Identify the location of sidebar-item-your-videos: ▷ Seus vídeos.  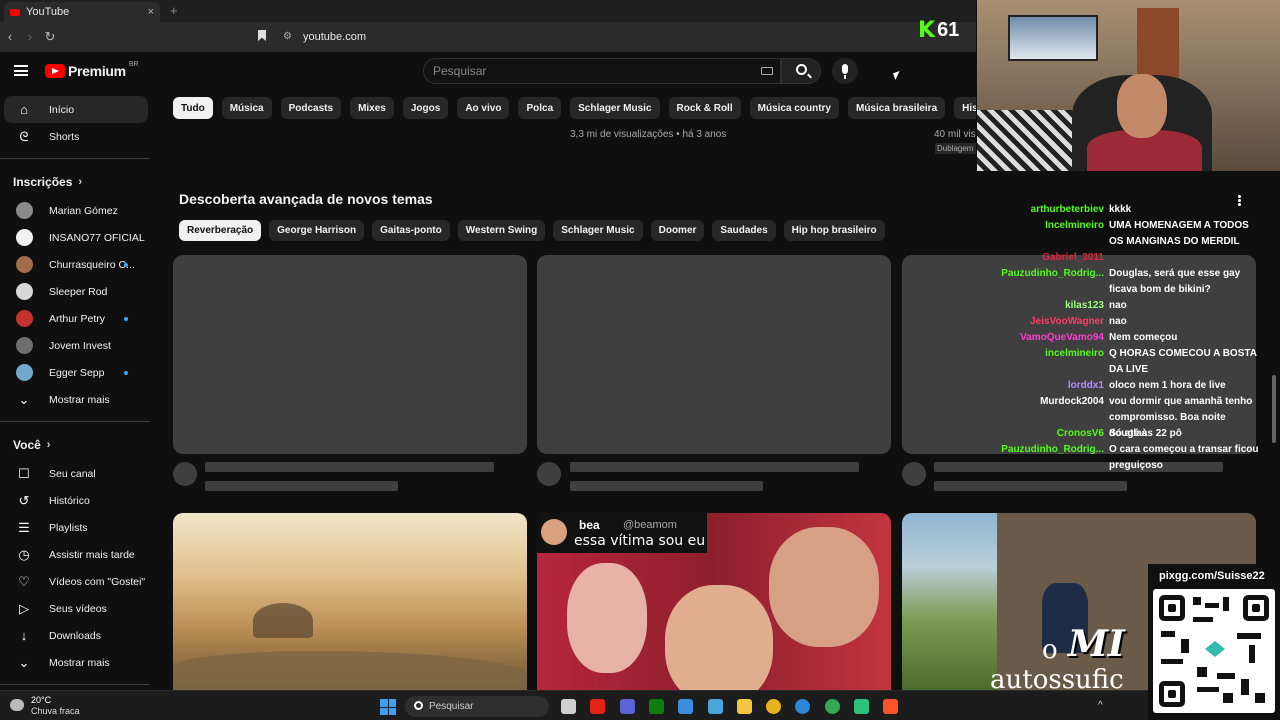
(76, 608).